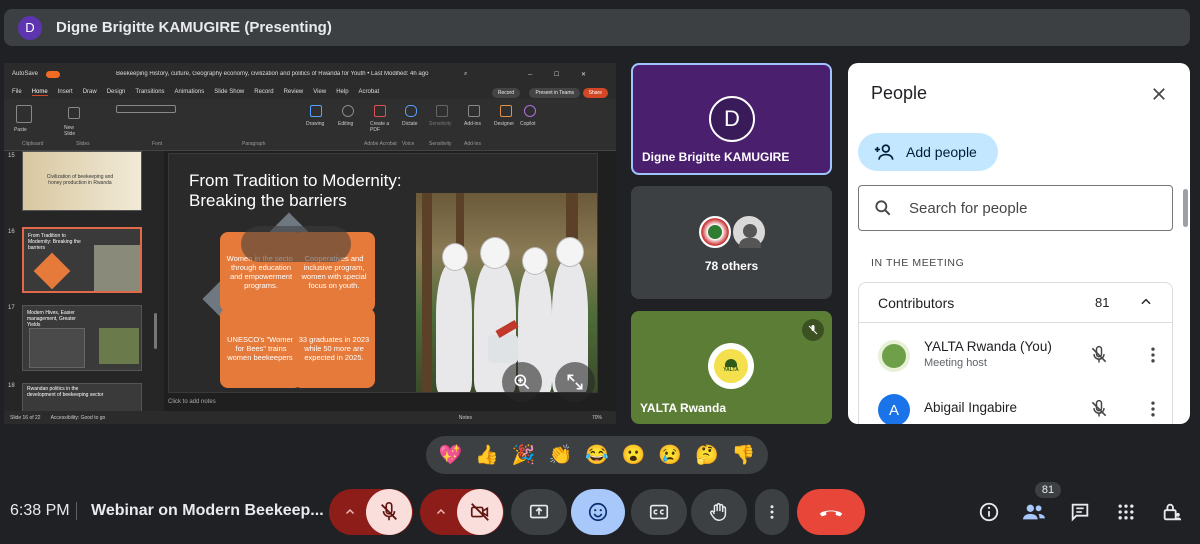  I want to click on captions-button, so click(659, 512).